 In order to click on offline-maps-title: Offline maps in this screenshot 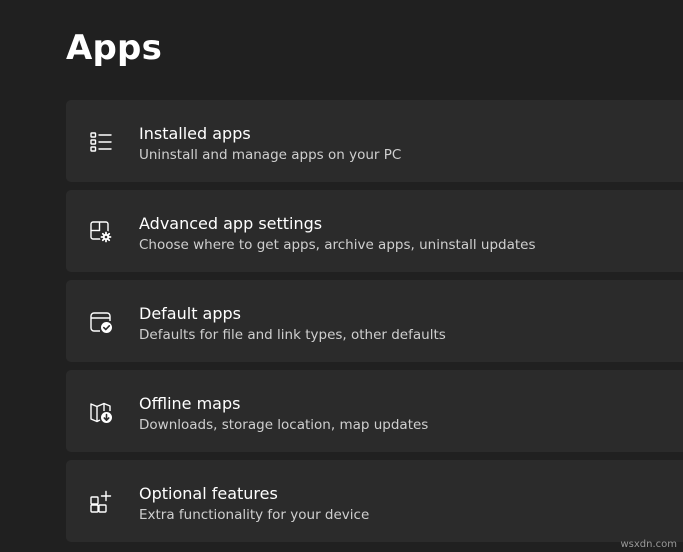, I will do `click(190, 403)`.